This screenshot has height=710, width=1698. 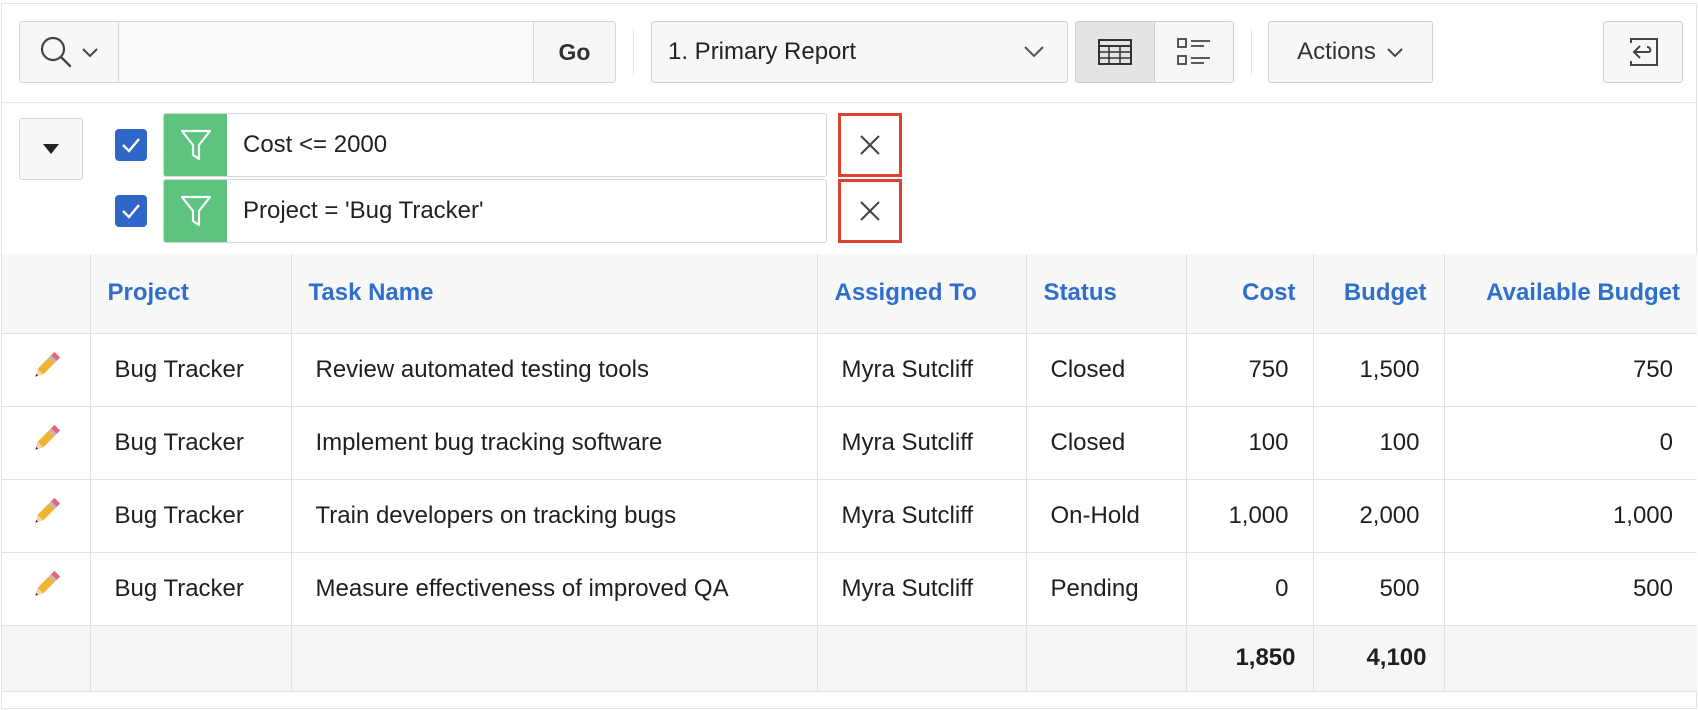 What do you see at coordinates (1249, 369) in the screenshot?
I see `cell-cost: 750` at bounding box center [1249, 369].